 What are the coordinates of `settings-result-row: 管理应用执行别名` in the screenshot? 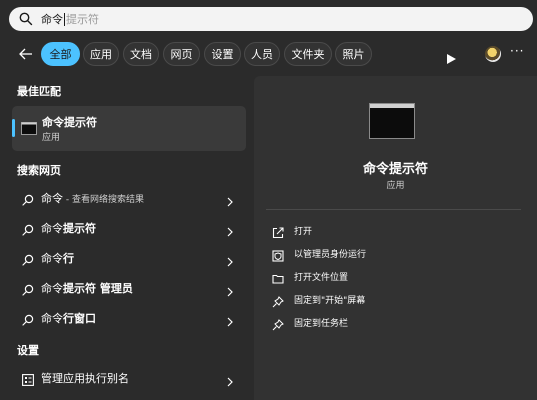 It's located at (129, 377).